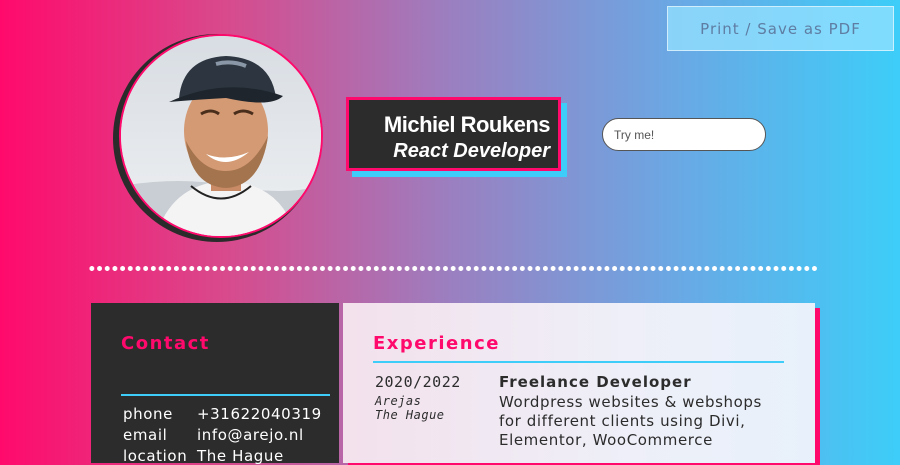 The image size is (900, 465). What do you see at coordinates (595, 382) in the screenshot?
I see `job-title: Freelance Developer` at bounding box center [595, 382].